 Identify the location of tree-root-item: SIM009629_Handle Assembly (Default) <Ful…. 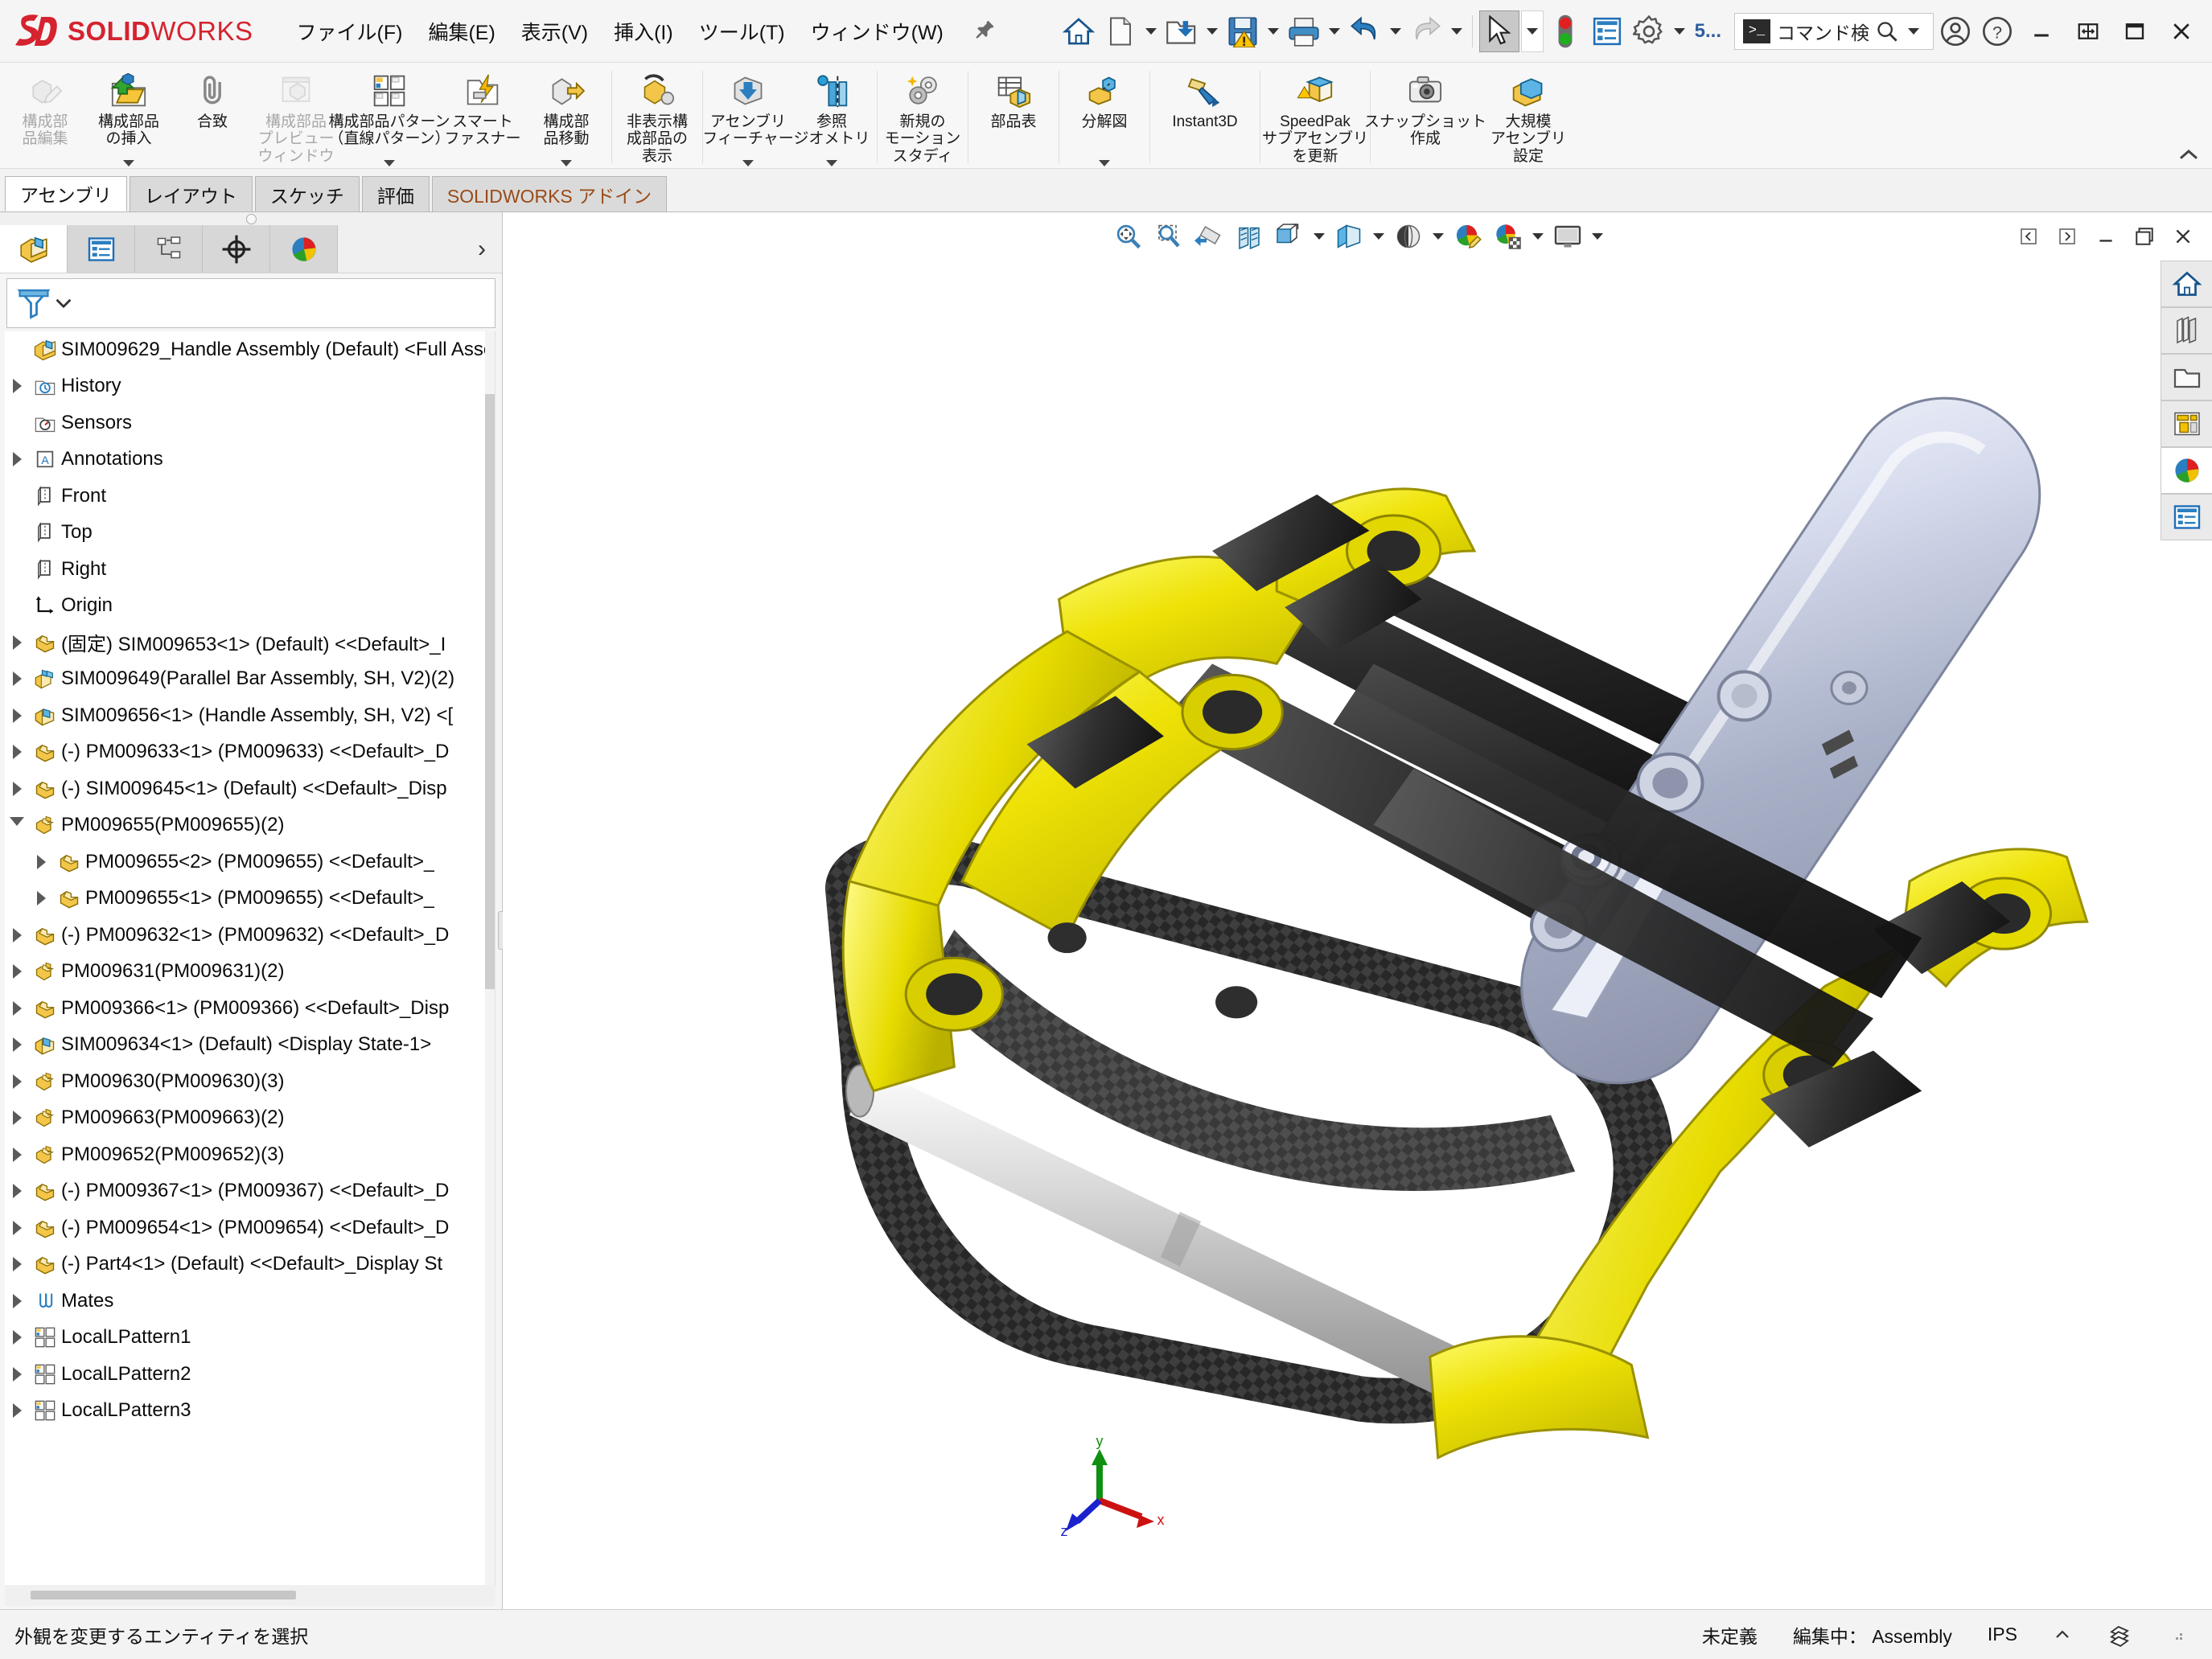
(250, 349).